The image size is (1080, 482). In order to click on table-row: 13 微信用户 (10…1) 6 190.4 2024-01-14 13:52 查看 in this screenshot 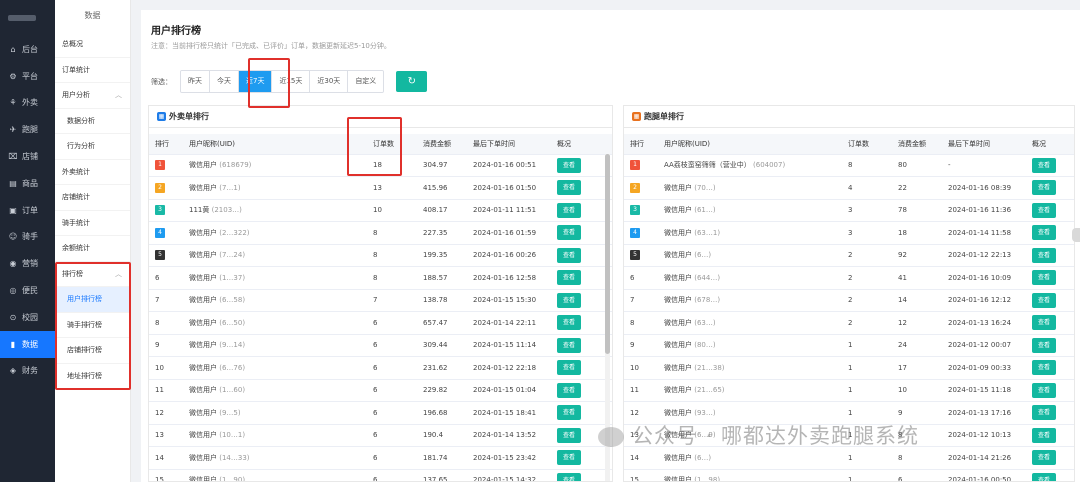, I will do `click(380, 435)`.